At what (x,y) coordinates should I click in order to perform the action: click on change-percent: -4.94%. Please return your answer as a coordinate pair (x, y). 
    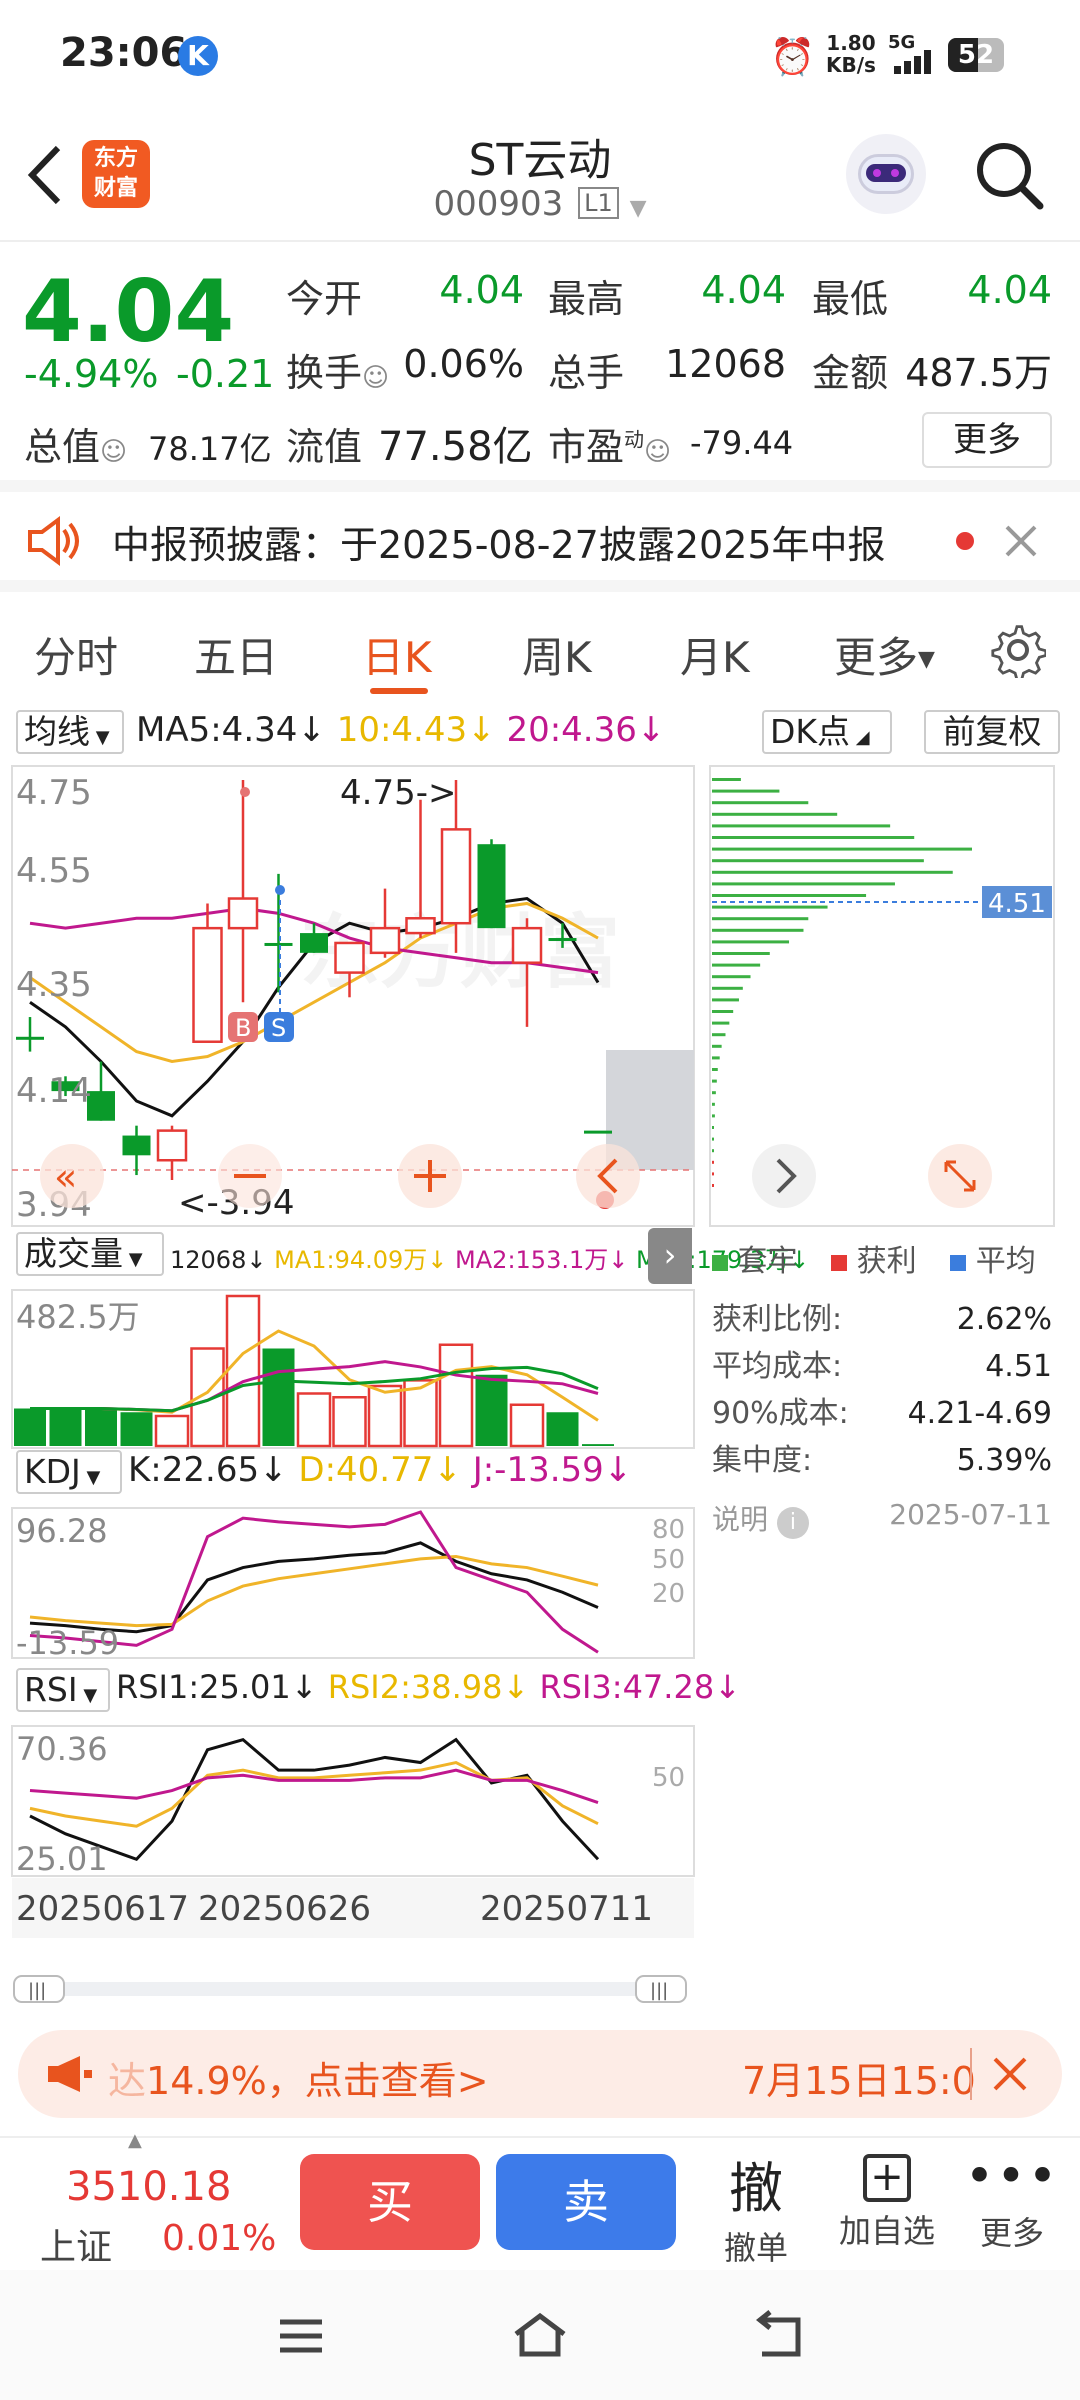
    Looking at the image, I should click on (91, 374).